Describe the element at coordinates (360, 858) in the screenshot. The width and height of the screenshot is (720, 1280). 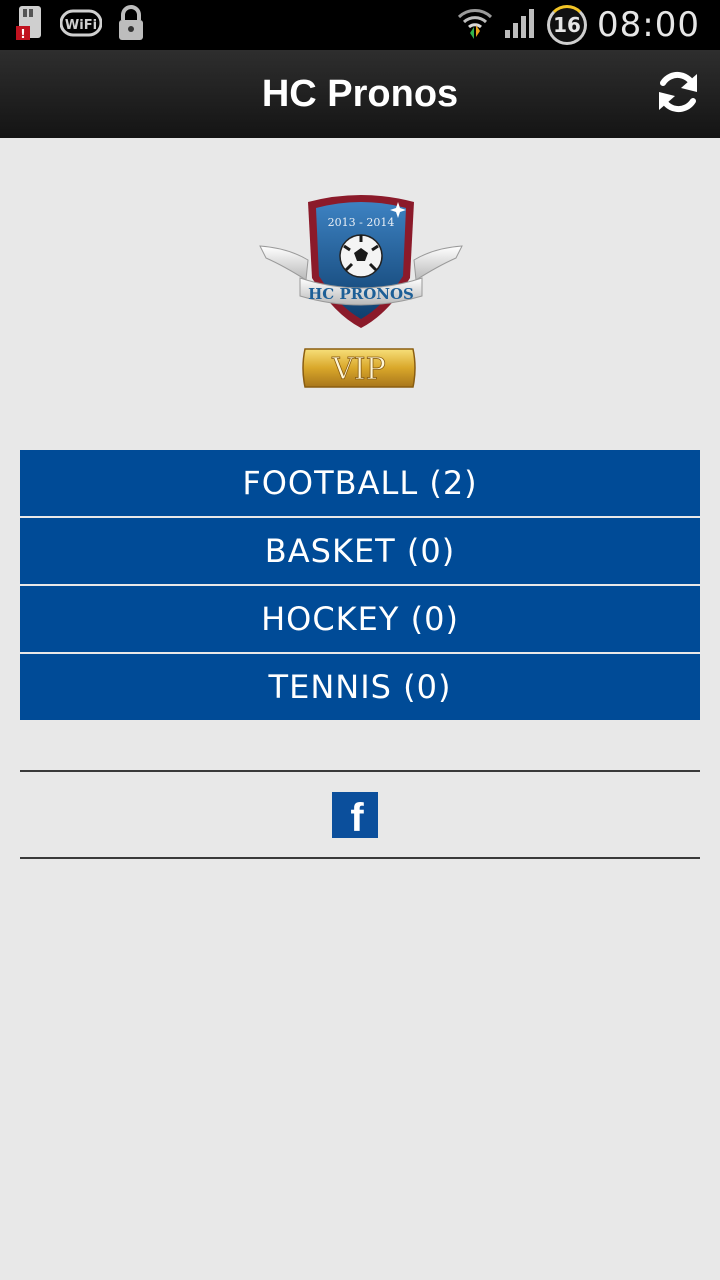
I see `footer-divider-bottom` at that location.